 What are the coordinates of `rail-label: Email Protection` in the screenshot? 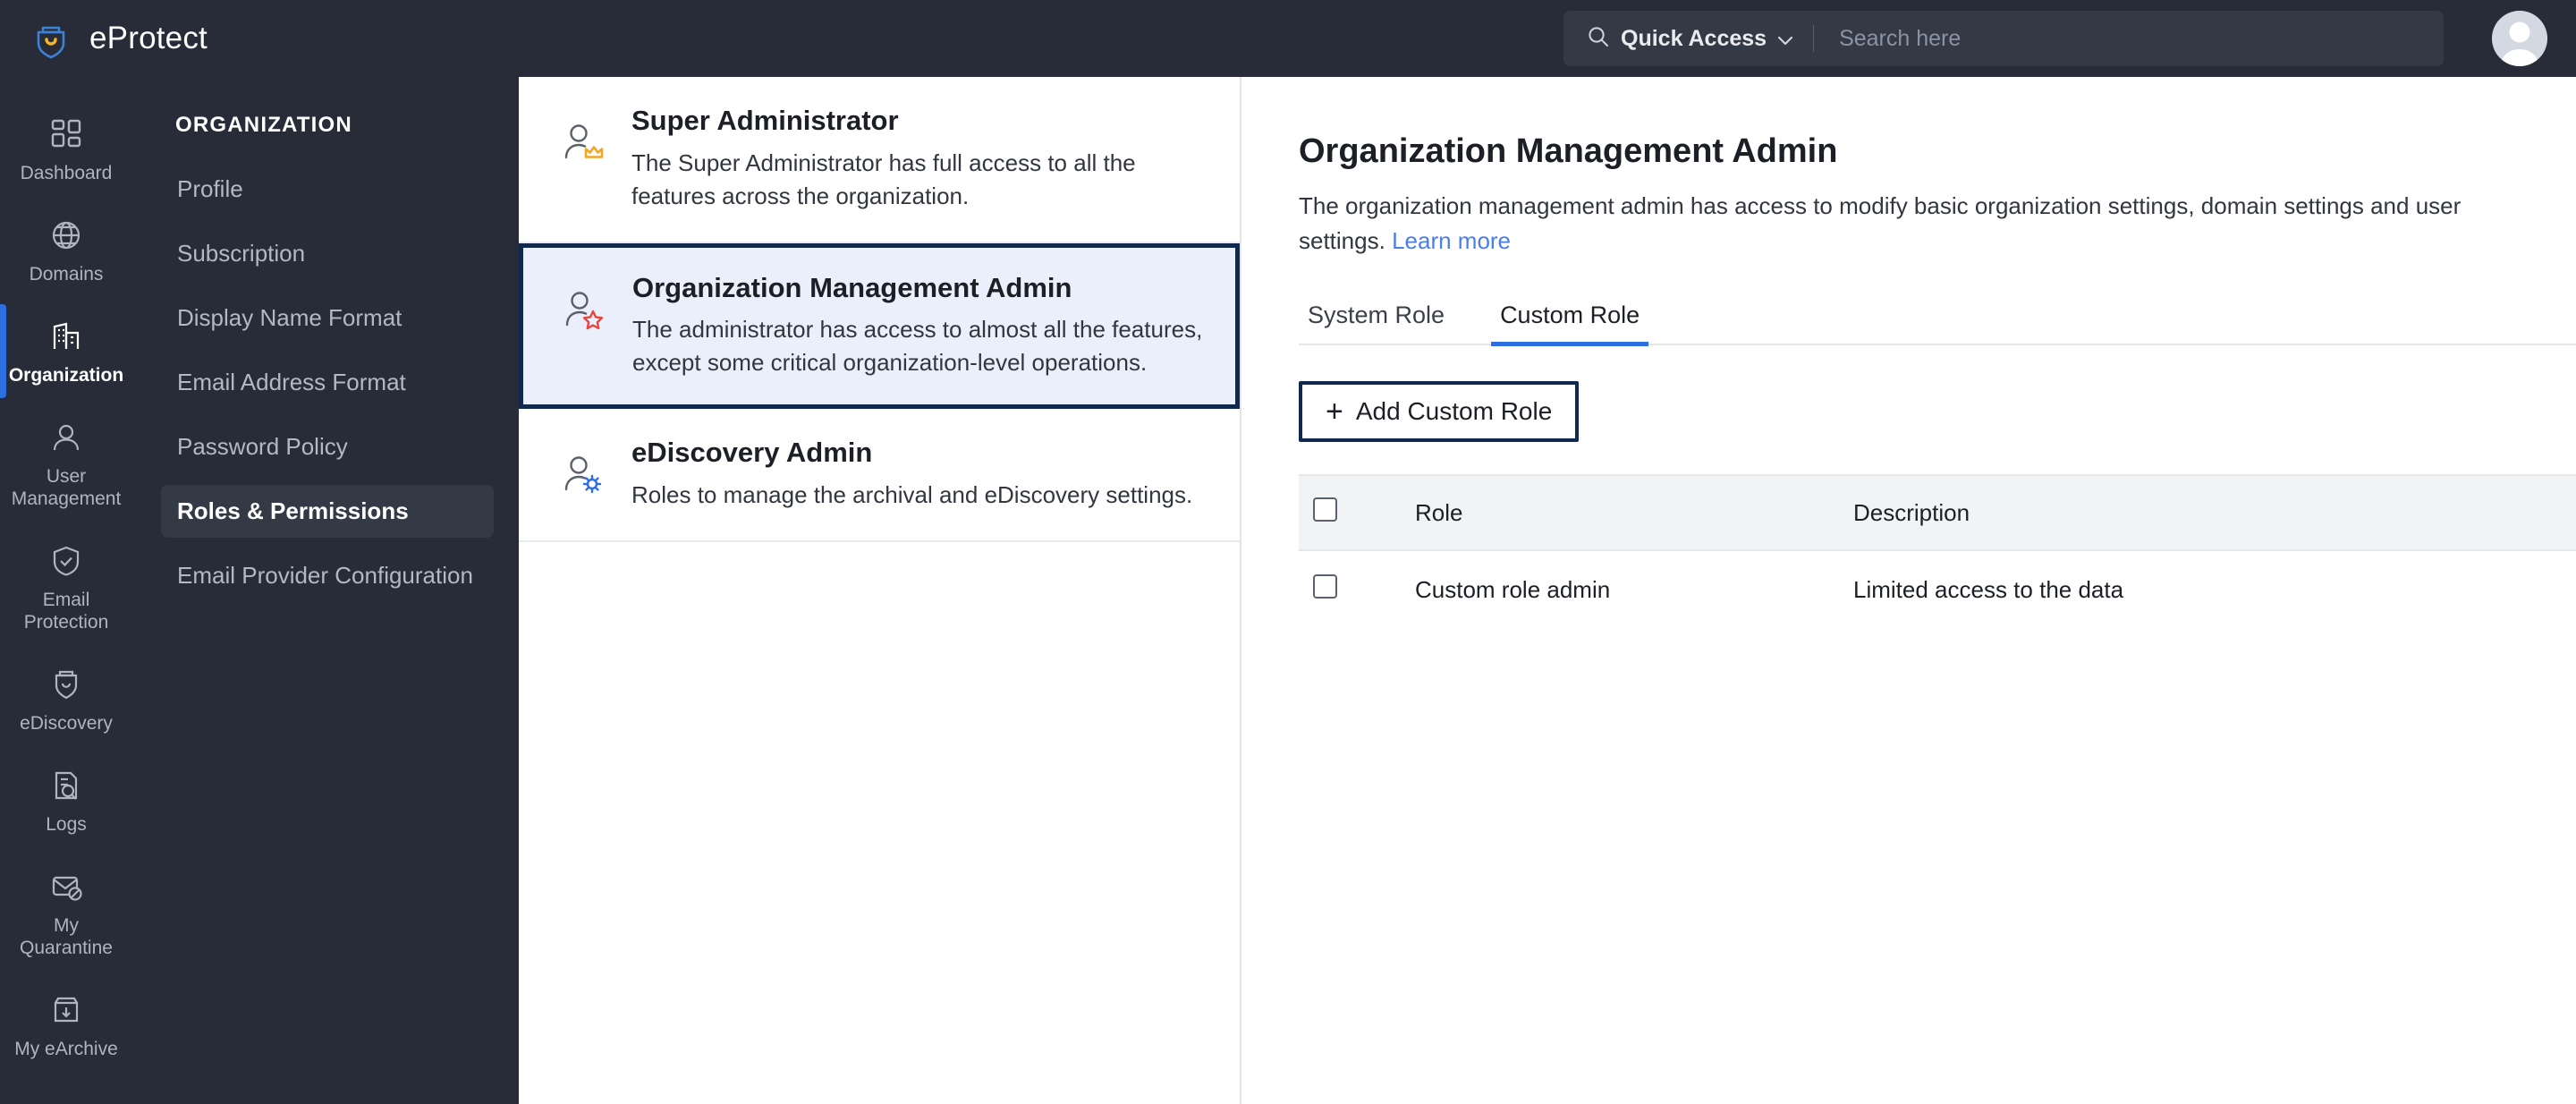 It's located at (66, 611).